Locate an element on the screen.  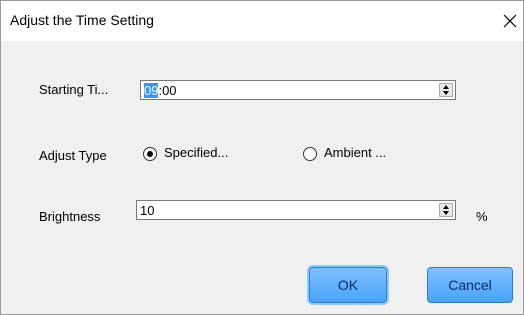
close-button is located at coordinates (510, 21).